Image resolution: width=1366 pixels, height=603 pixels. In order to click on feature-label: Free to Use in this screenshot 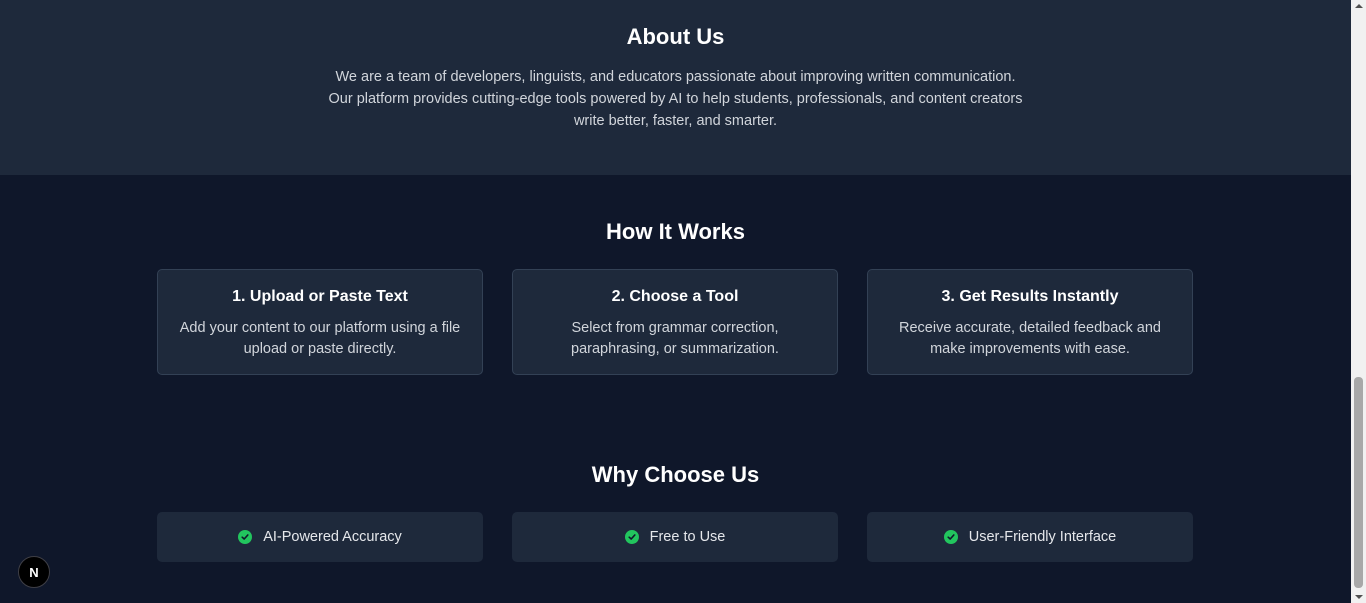, I will do `click(687, 537)`.